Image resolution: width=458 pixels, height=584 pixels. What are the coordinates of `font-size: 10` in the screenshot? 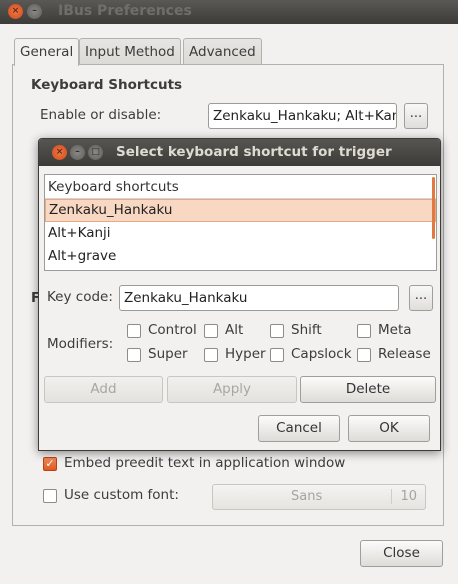 It's located at (404, 496).